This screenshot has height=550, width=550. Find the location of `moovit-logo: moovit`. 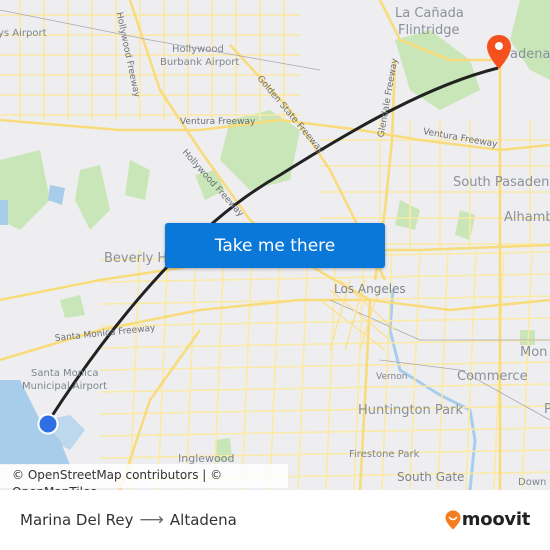

moovit-logo: moovit is located at coordinates (487, 519).